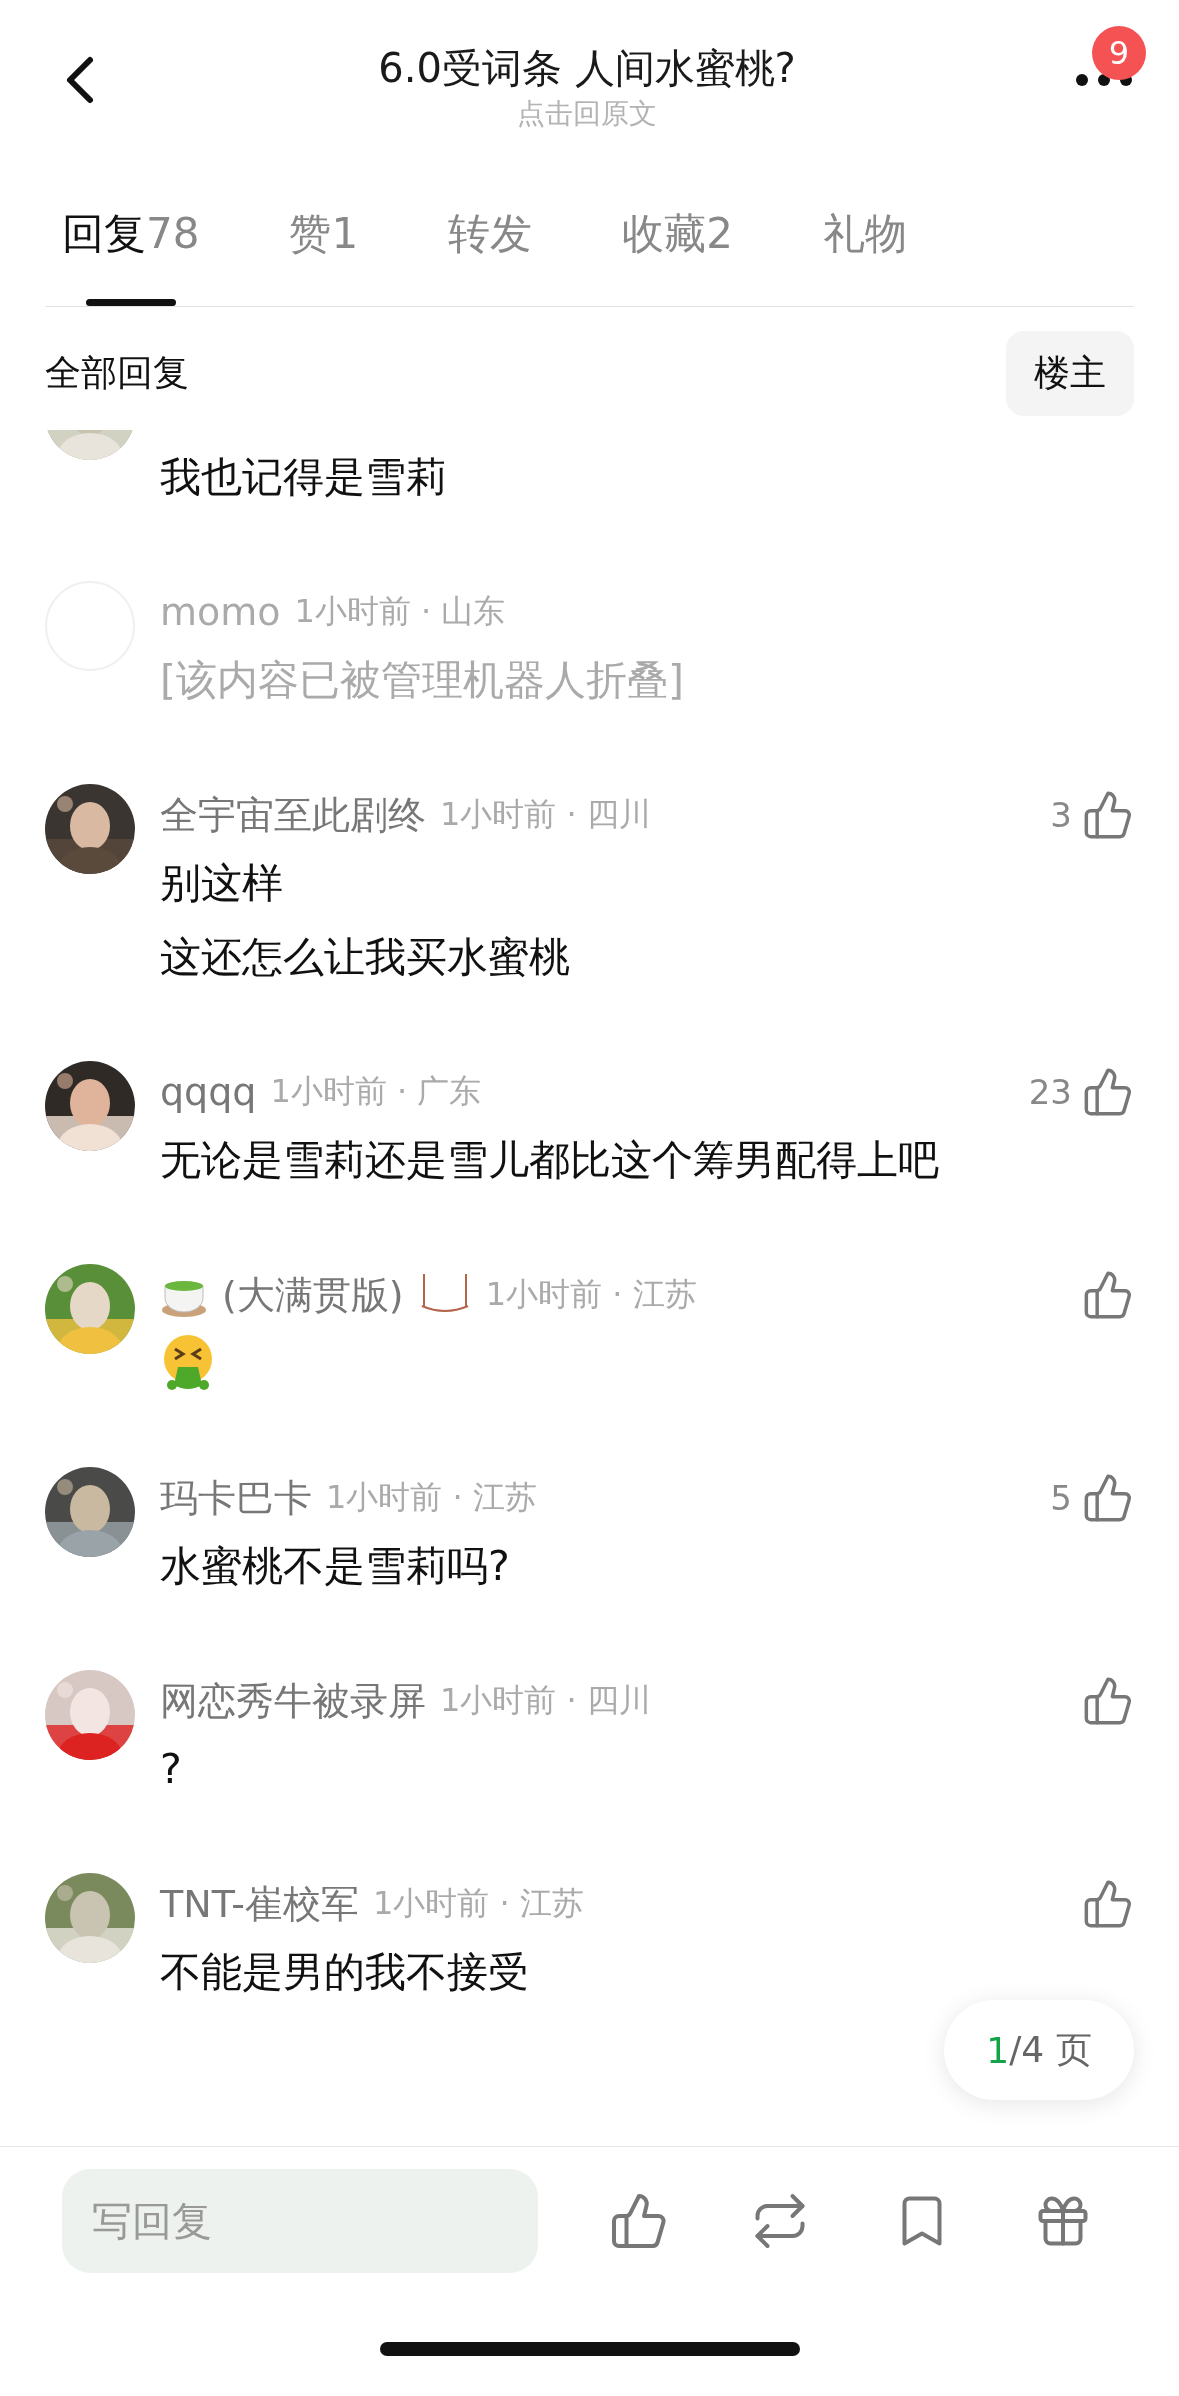 The image size is (1179, 2396). Describe the element at coordinates (1061, 1498) in the screenshot. I see `like-count: 5` at that location.